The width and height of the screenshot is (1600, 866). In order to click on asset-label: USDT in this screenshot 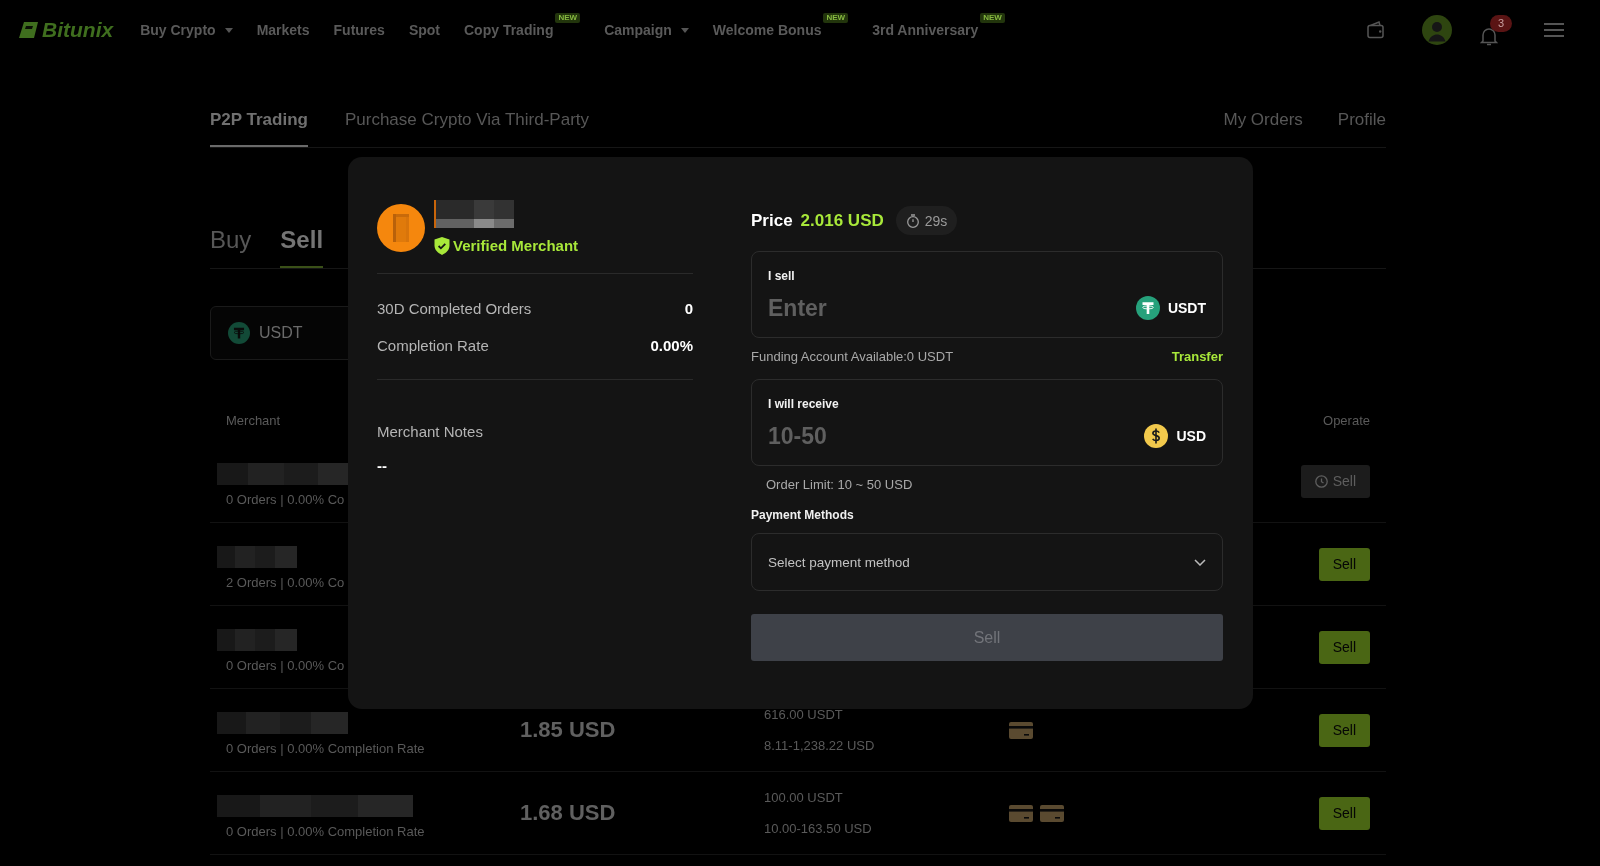, I will do `click(281, 333)`.